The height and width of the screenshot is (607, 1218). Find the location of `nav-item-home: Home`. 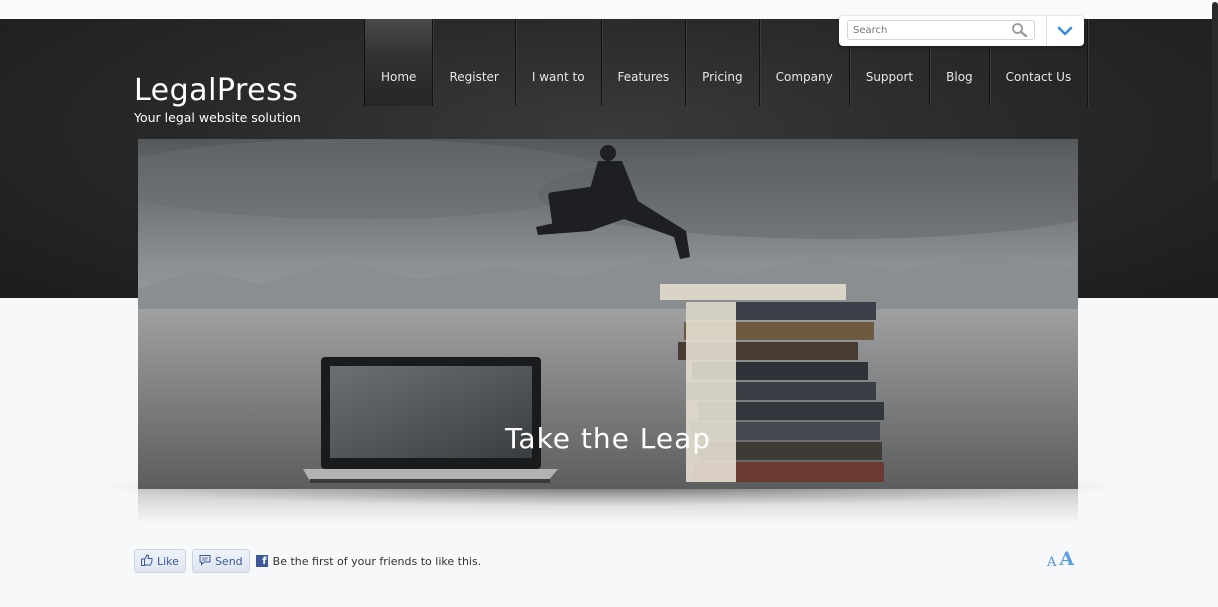

nav-item-home: Home is located at coordinates (399, 62).